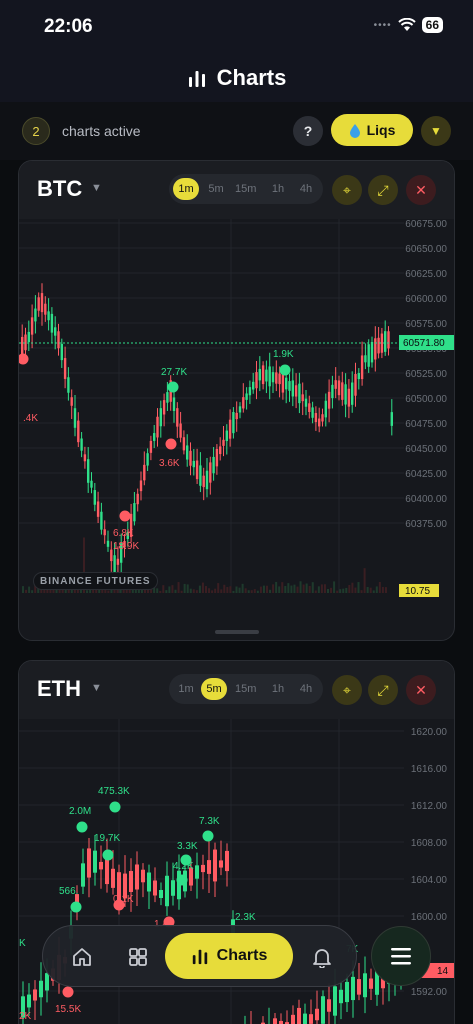 This screenshot has width=473, height=1024. Describe the element at coordinates (82, 957) in the screenshot. I see `nav-home` at that location.